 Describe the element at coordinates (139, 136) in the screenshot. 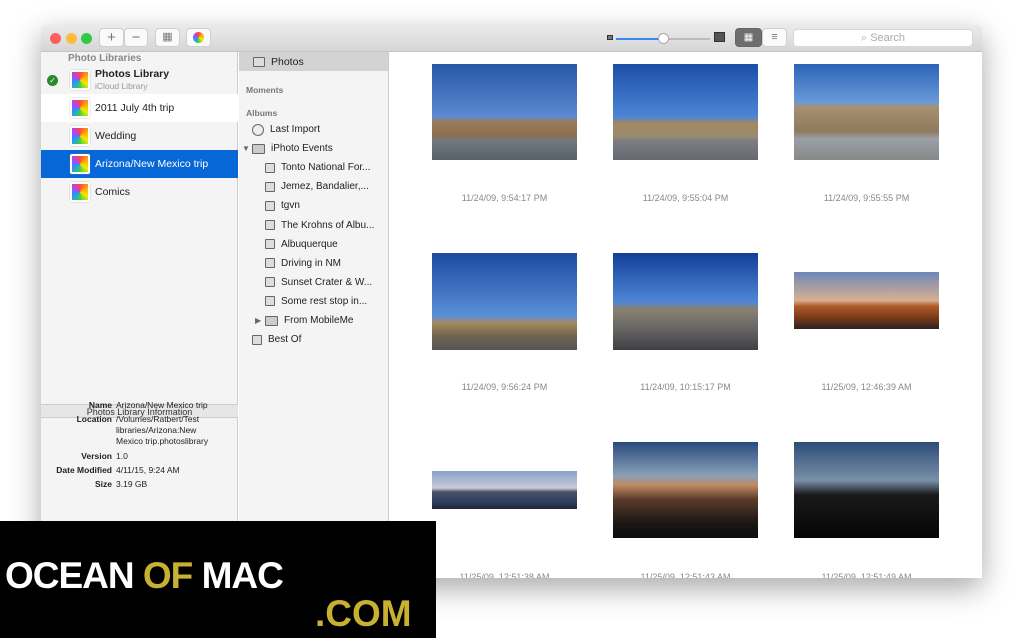

I see `library-item: Wedding` at that location.